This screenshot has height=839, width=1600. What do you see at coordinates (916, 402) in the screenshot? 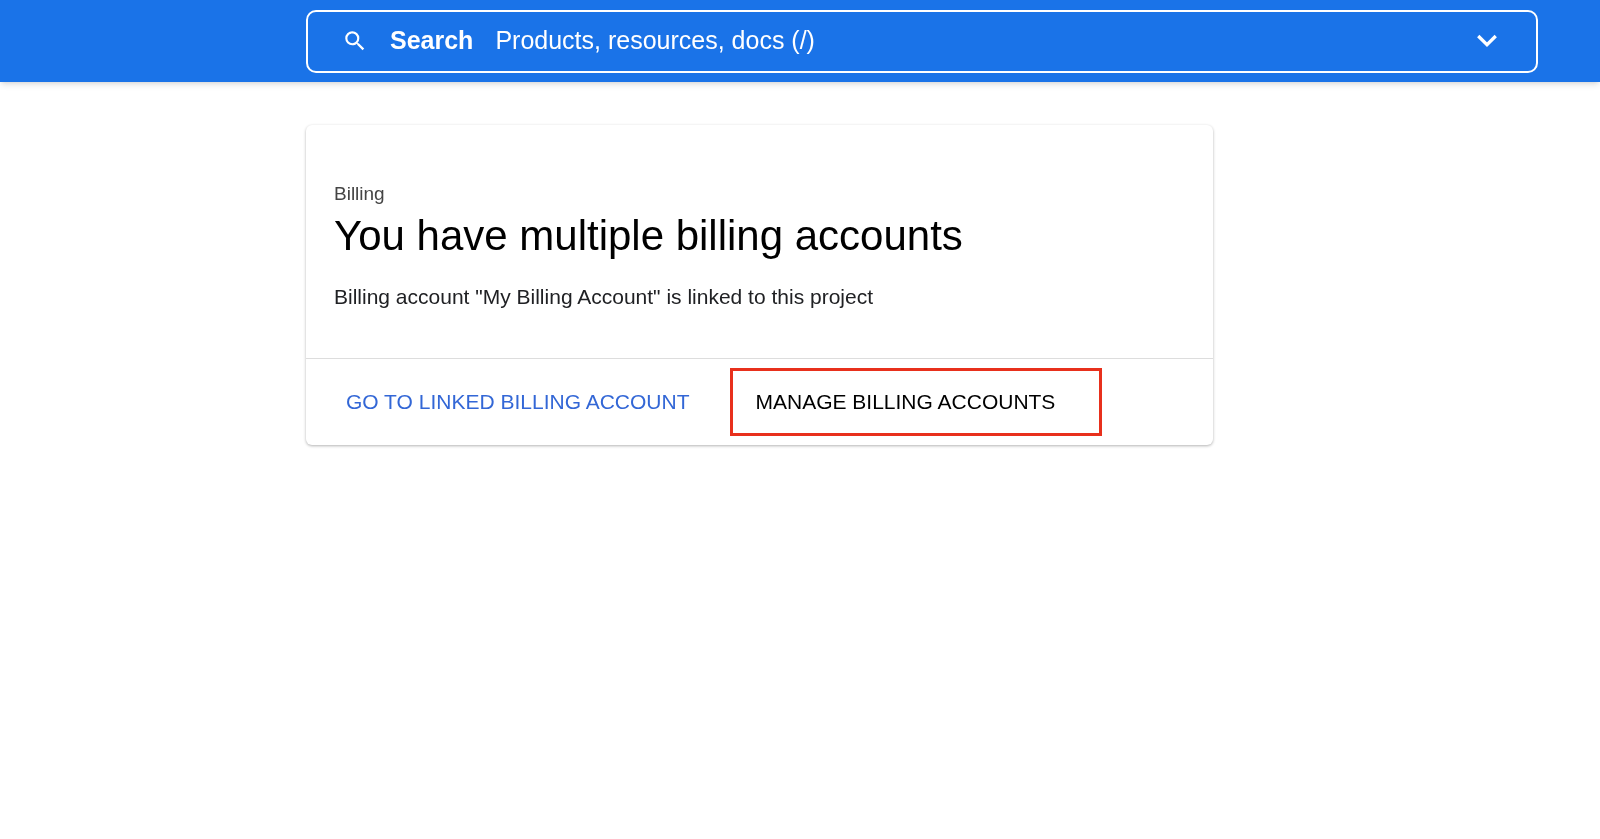
I see `text-button: MANAGE BILLING ACCOUNTS` at bounding box center [916, 402].